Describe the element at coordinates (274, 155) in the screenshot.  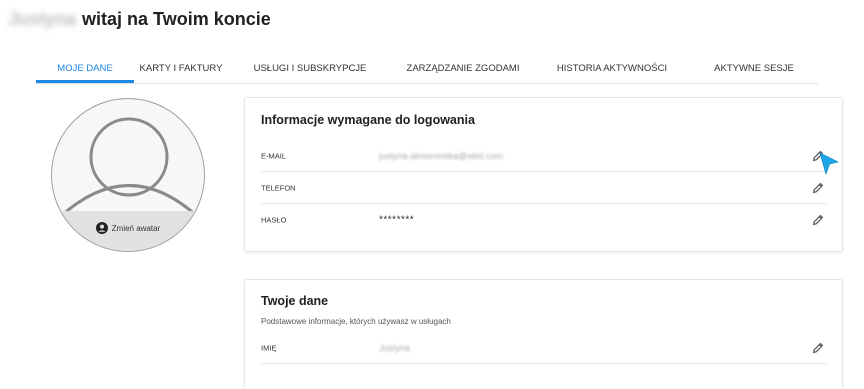
I see `email-label: E-MAIL` at that location.